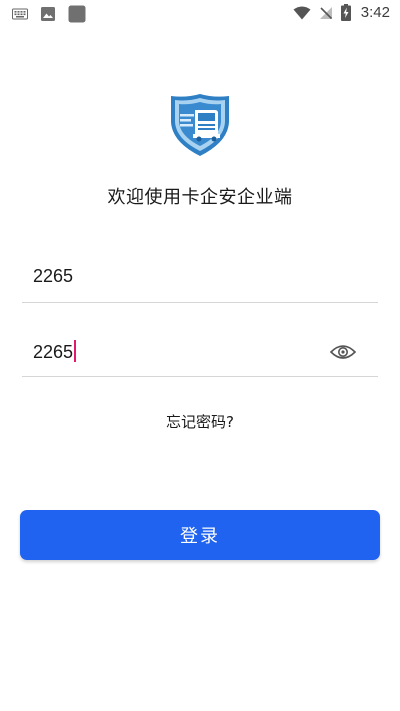 The width and height of the screenshot is (400, 711). Describe the element at coordinates (20, 14) in the screenshot. I see `keyboard-icon` at that location.